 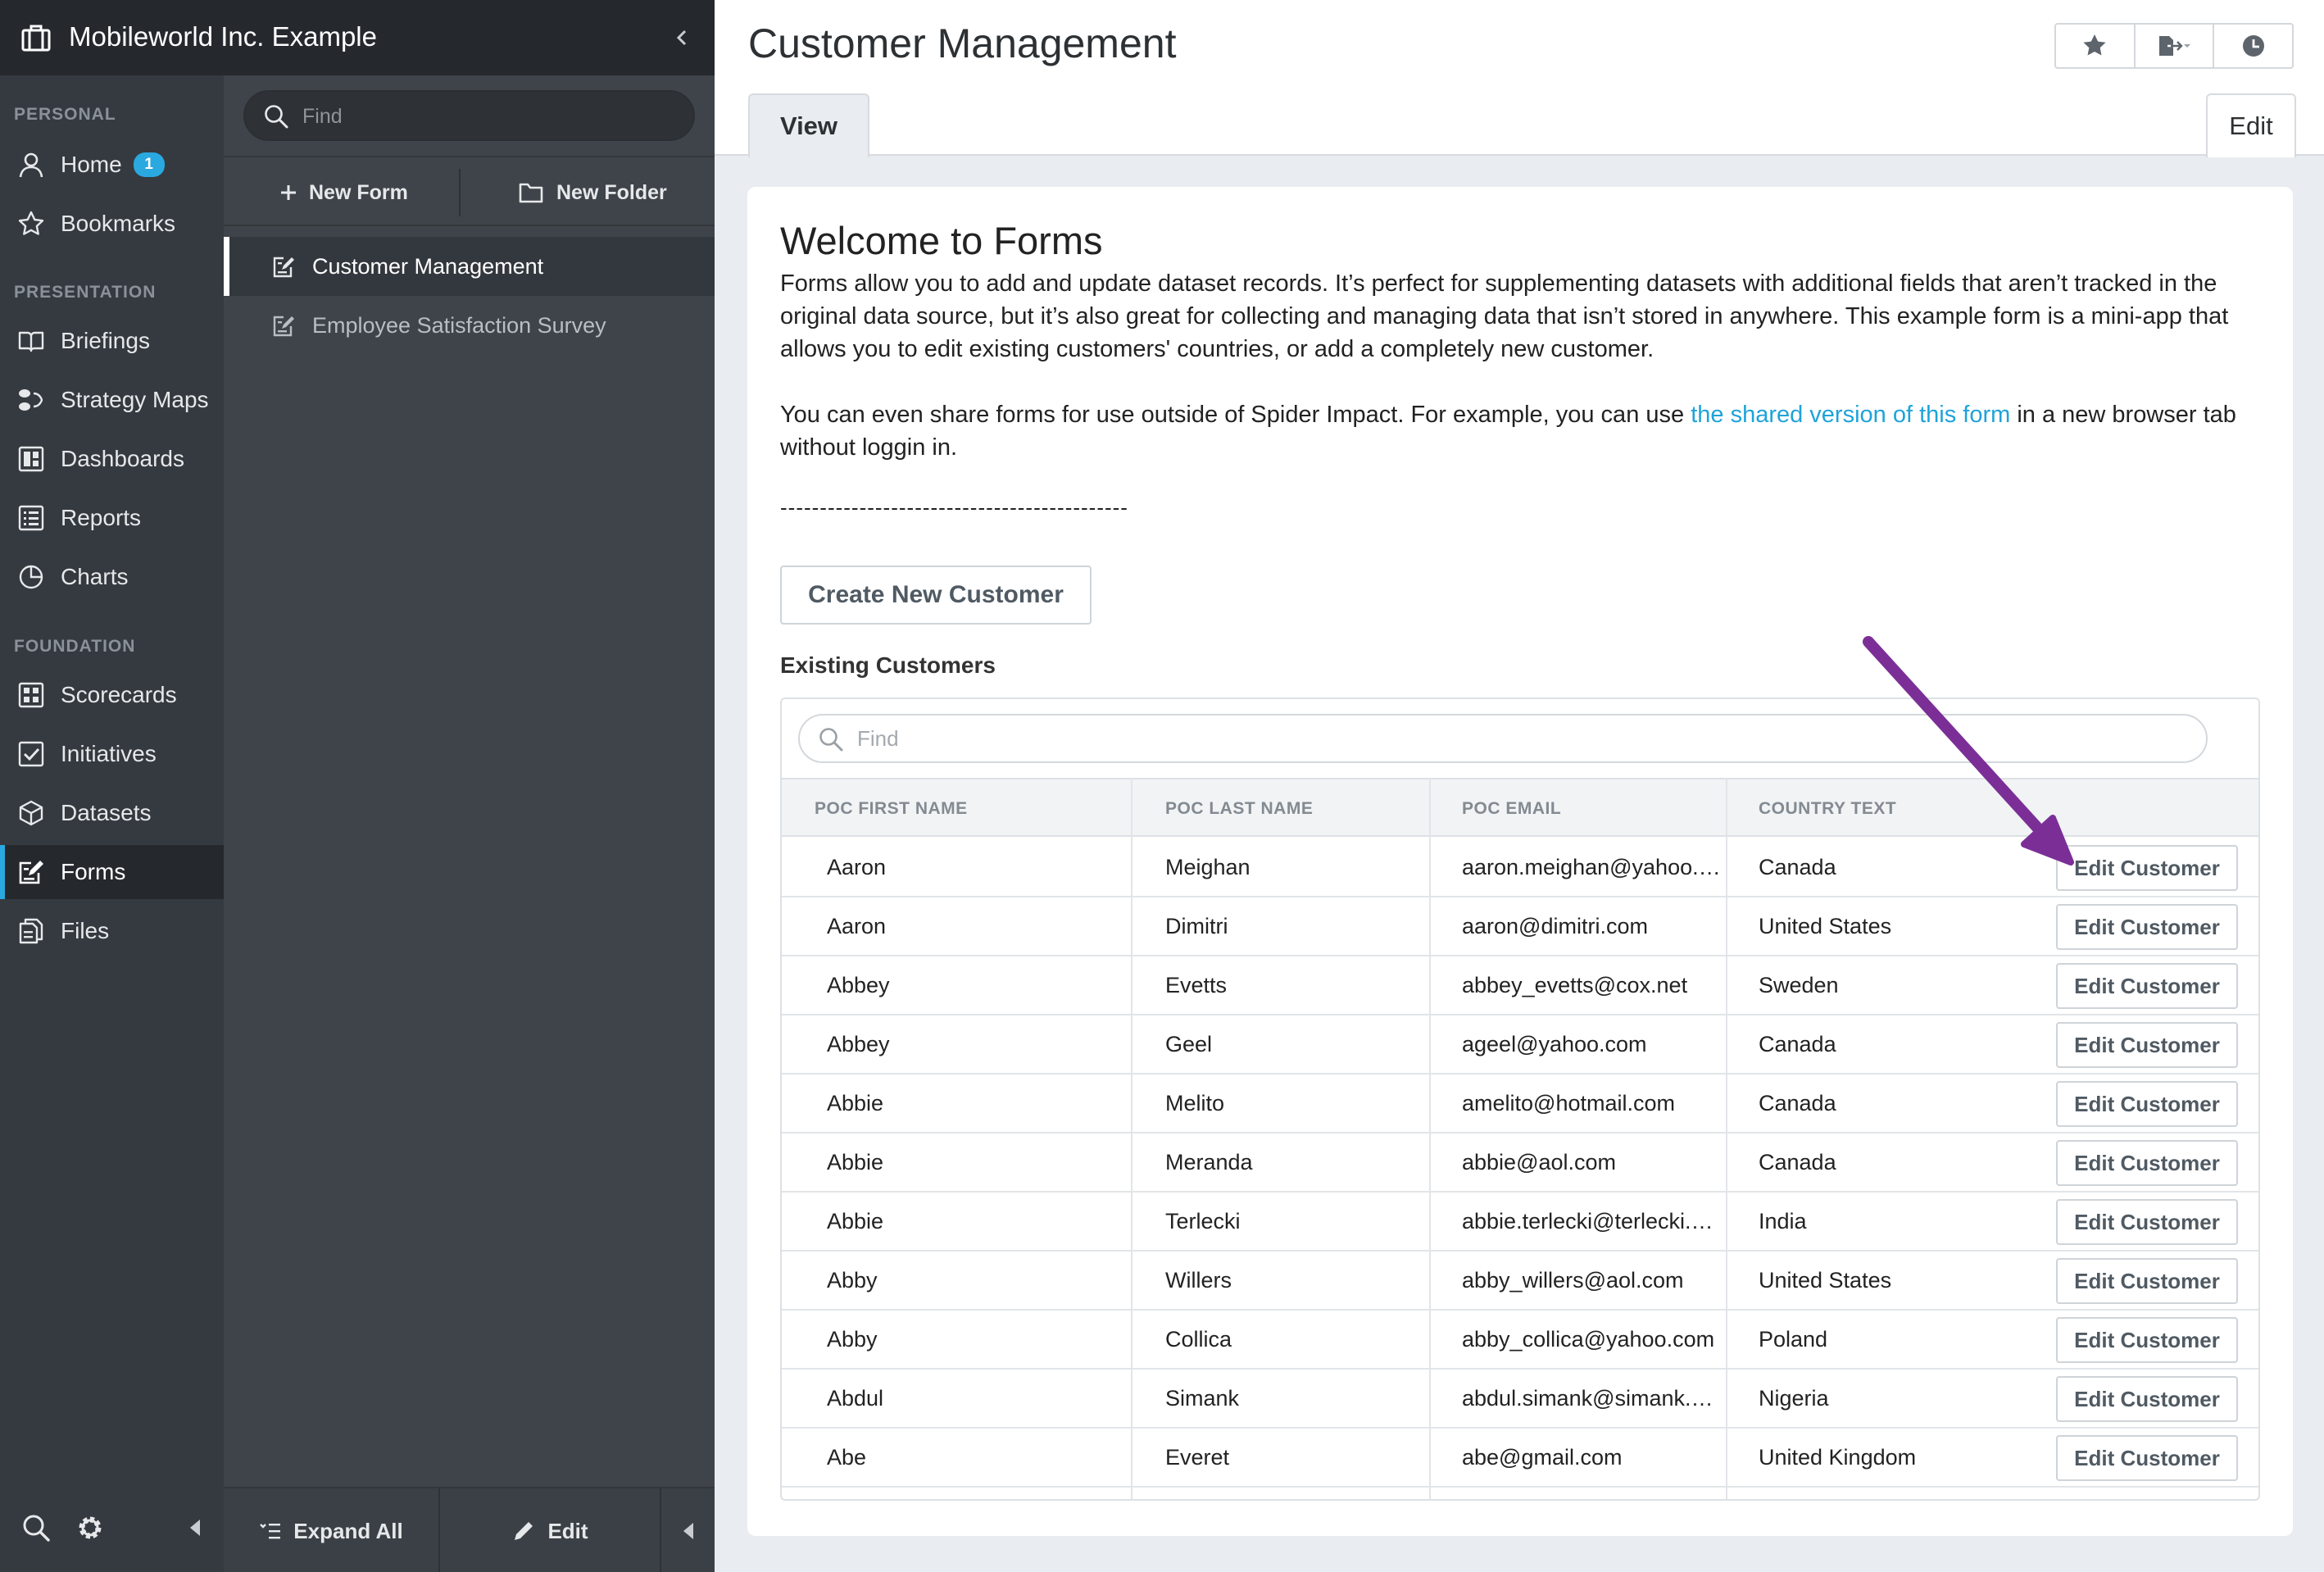 What do you see at coordinates (112, 341) in the screenshot?
I see `nav-item-briefings: Briefings` at bounding box center [112, 341].